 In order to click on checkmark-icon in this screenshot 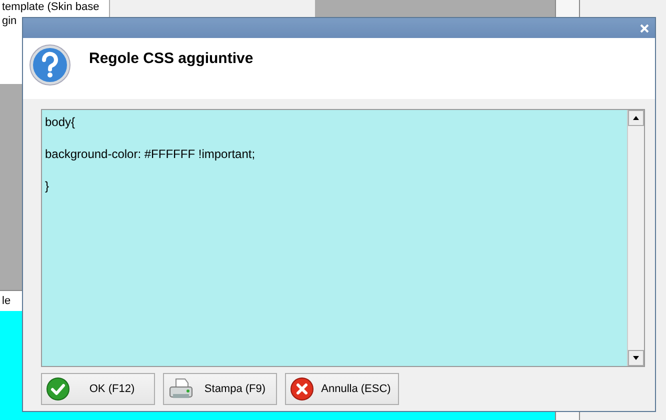, I will do `click(58, 389)`.